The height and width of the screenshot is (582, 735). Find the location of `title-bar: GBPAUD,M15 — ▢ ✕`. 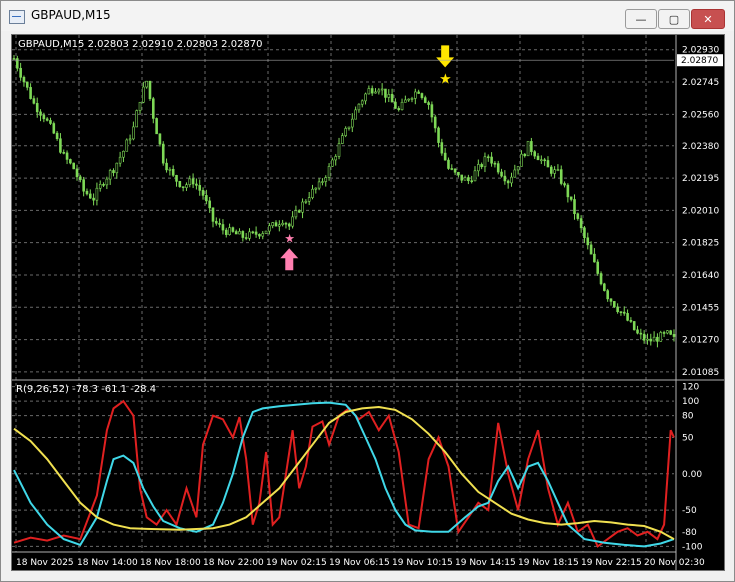

title-bar: GBPAUD,M15 — ▢ ✕ is located at coordinates (367, 16).